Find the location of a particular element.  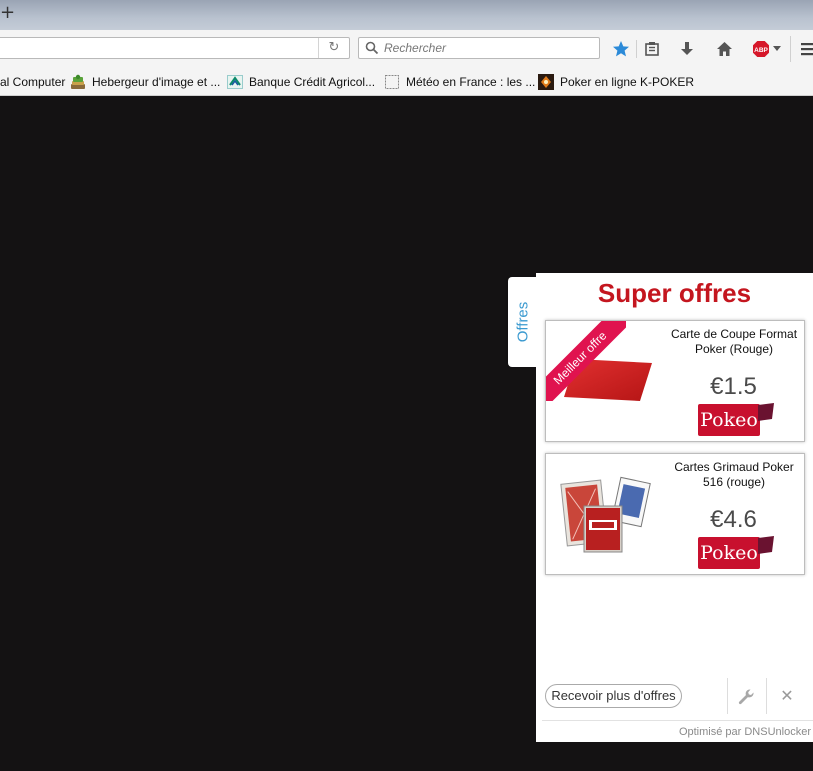

kpoker-icon is located at coordinates (546, 82).